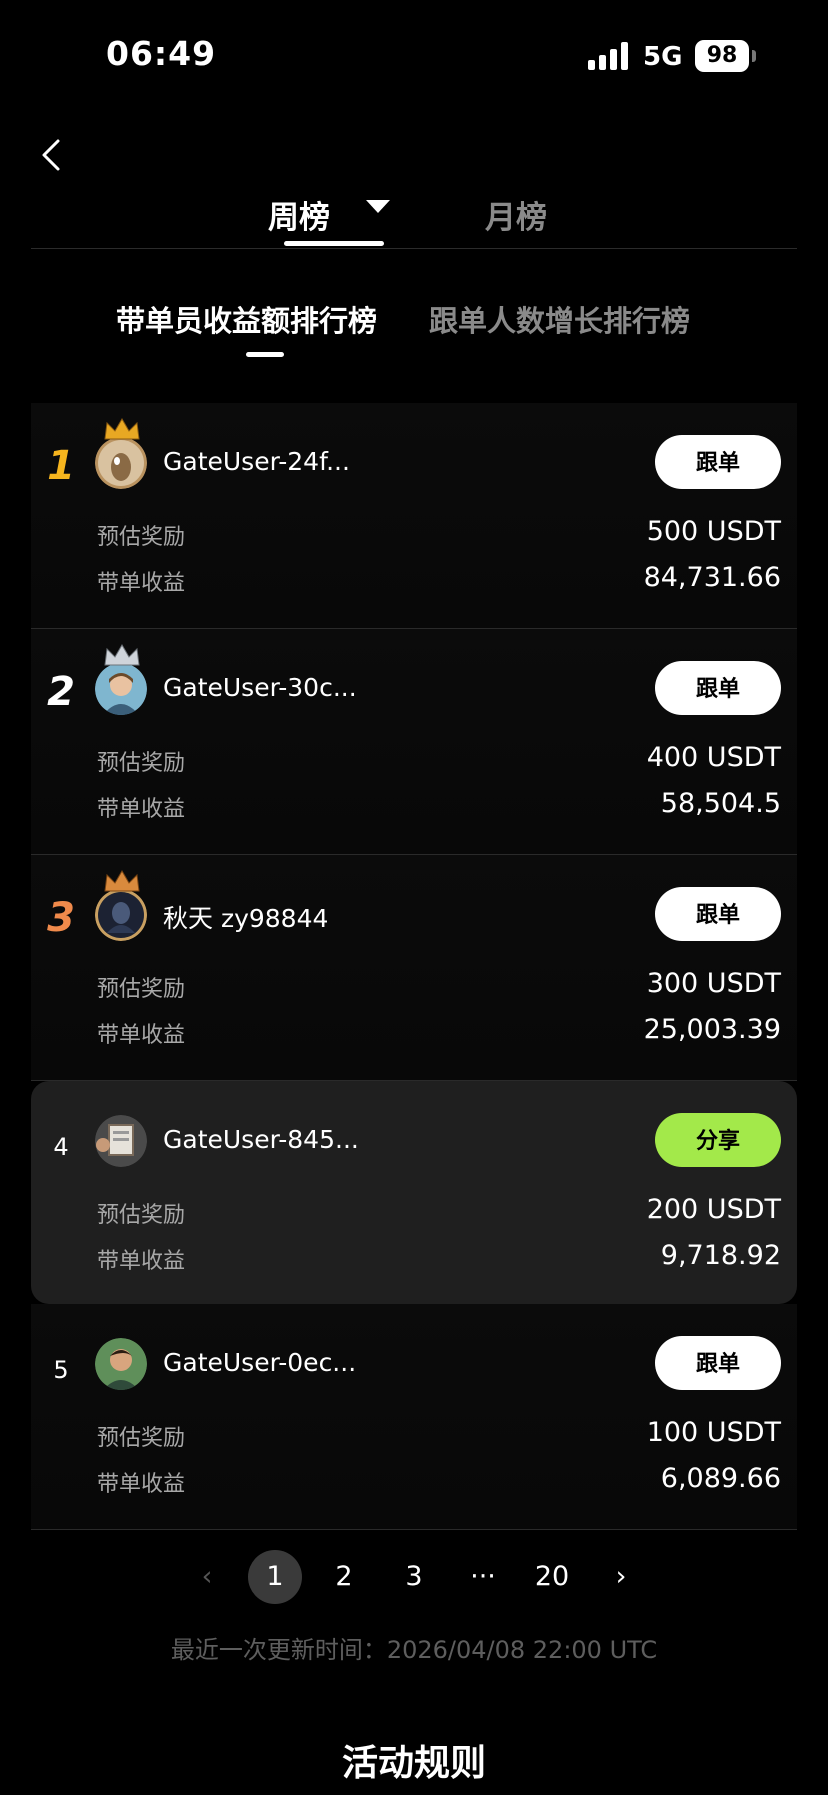  I want to click on battery-icon: 98, so click(722, 56).